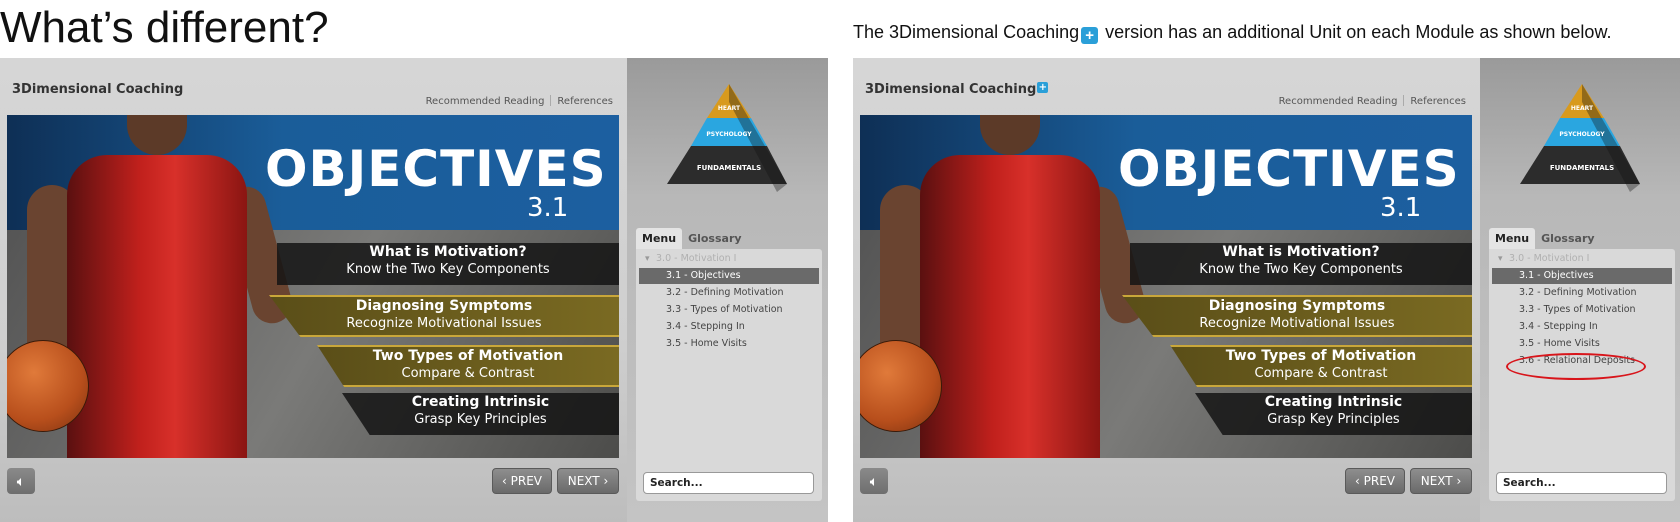  Describe the element at coordinates (1576, 366) in the screenshot. I see `highlight-annotation` at that location.